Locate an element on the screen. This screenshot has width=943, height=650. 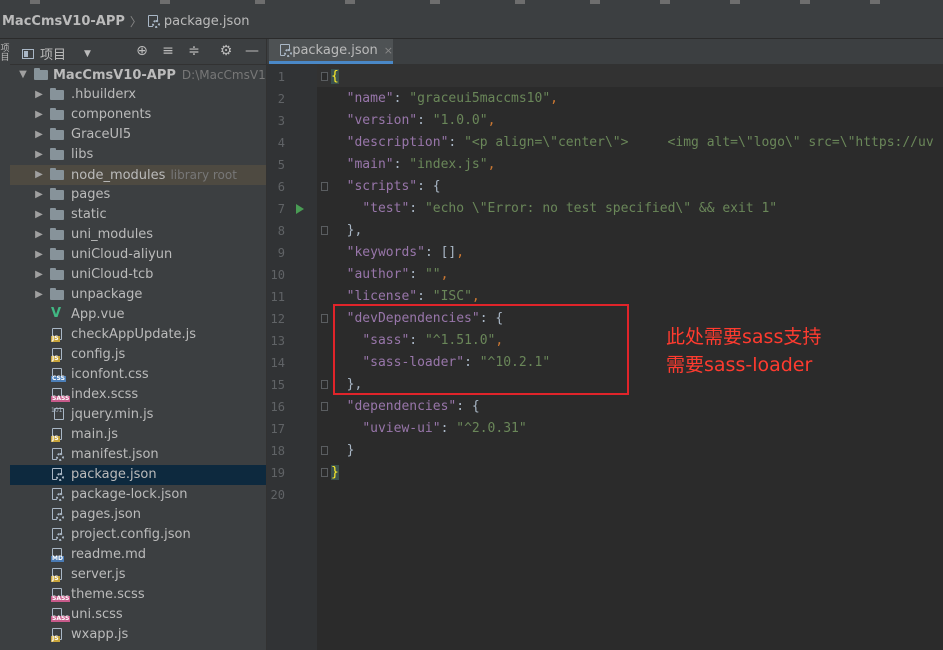
tree-item-label: package.json is located at coordinates (114, 474).